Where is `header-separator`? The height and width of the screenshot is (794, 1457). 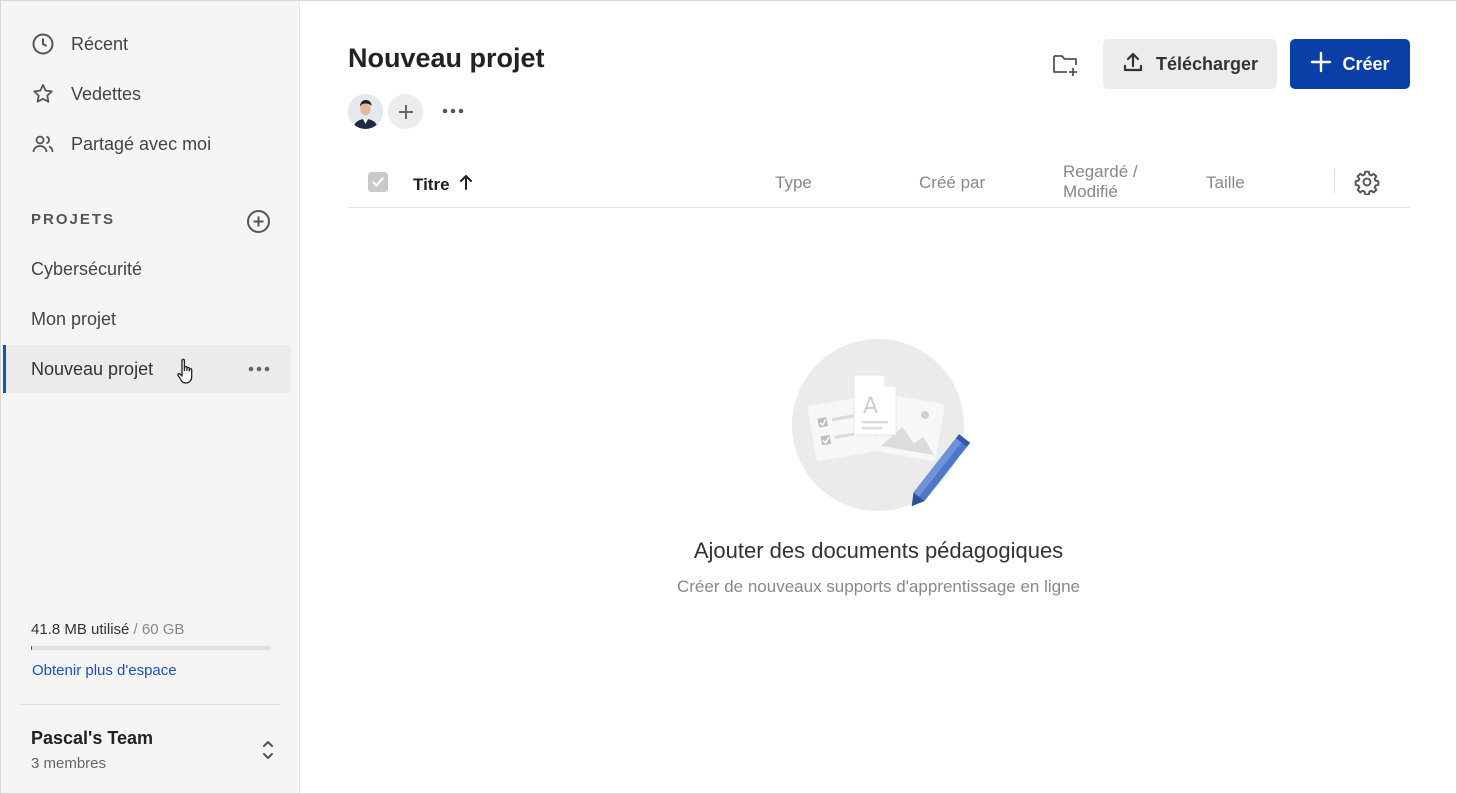
header-separator is located at coordinates (1334, 181).